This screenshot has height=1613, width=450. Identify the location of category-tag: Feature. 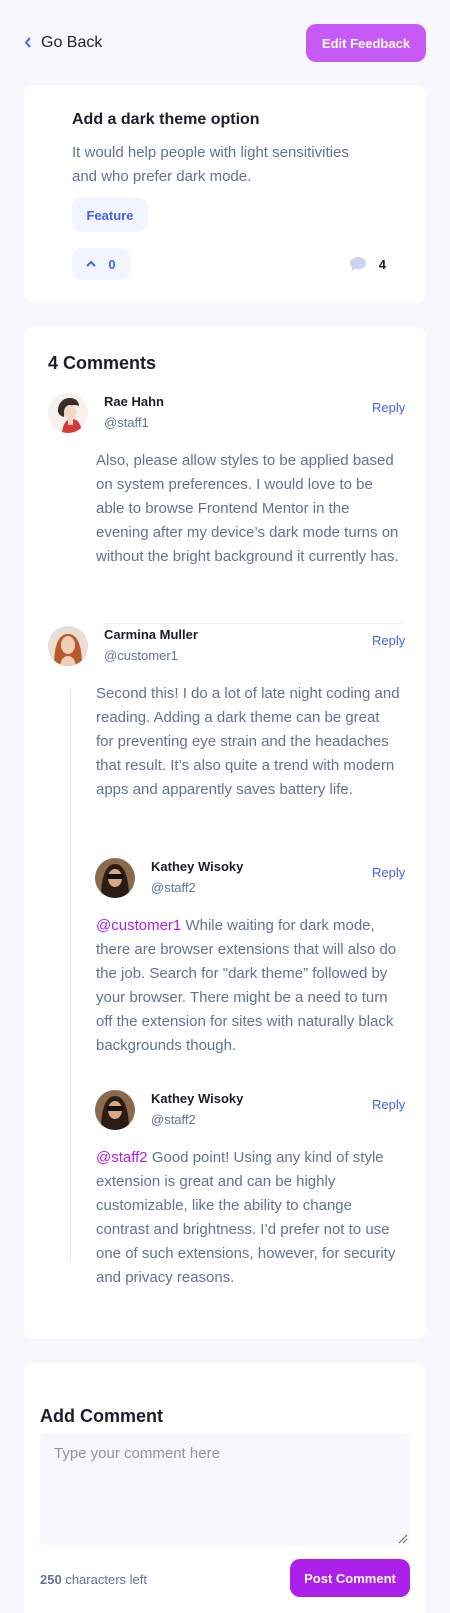
(110, 215).